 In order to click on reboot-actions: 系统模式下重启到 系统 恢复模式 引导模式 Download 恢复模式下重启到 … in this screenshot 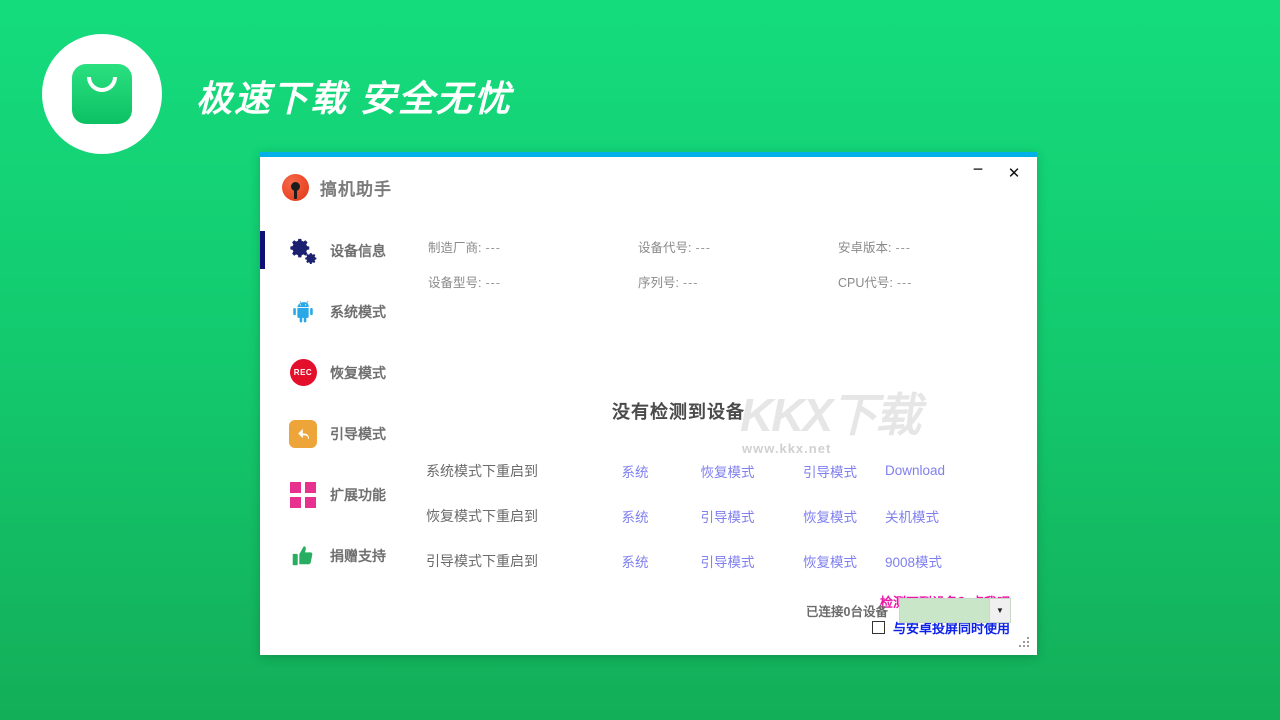, I will do `click(728, 515)`.